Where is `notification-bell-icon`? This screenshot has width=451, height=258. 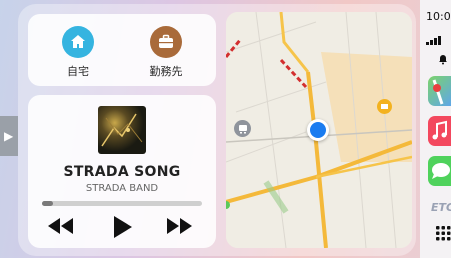 notification-bell-icon is located at coordinates (443, 59).